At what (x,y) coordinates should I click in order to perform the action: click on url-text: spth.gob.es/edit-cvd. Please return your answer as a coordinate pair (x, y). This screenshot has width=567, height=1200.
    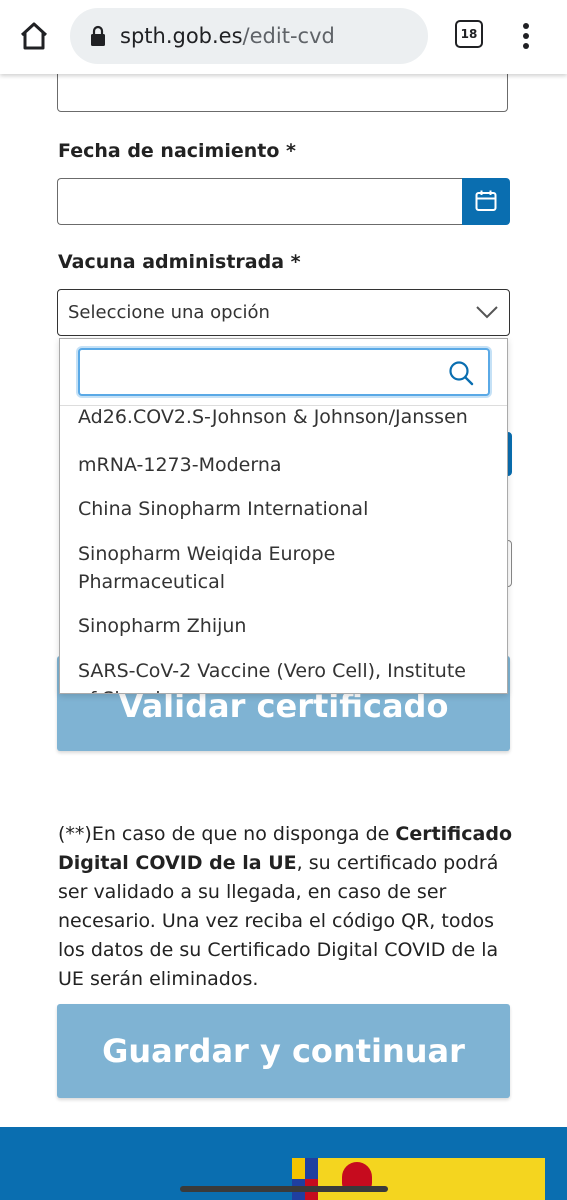
    Looking at the image, I should click on (227, 36).